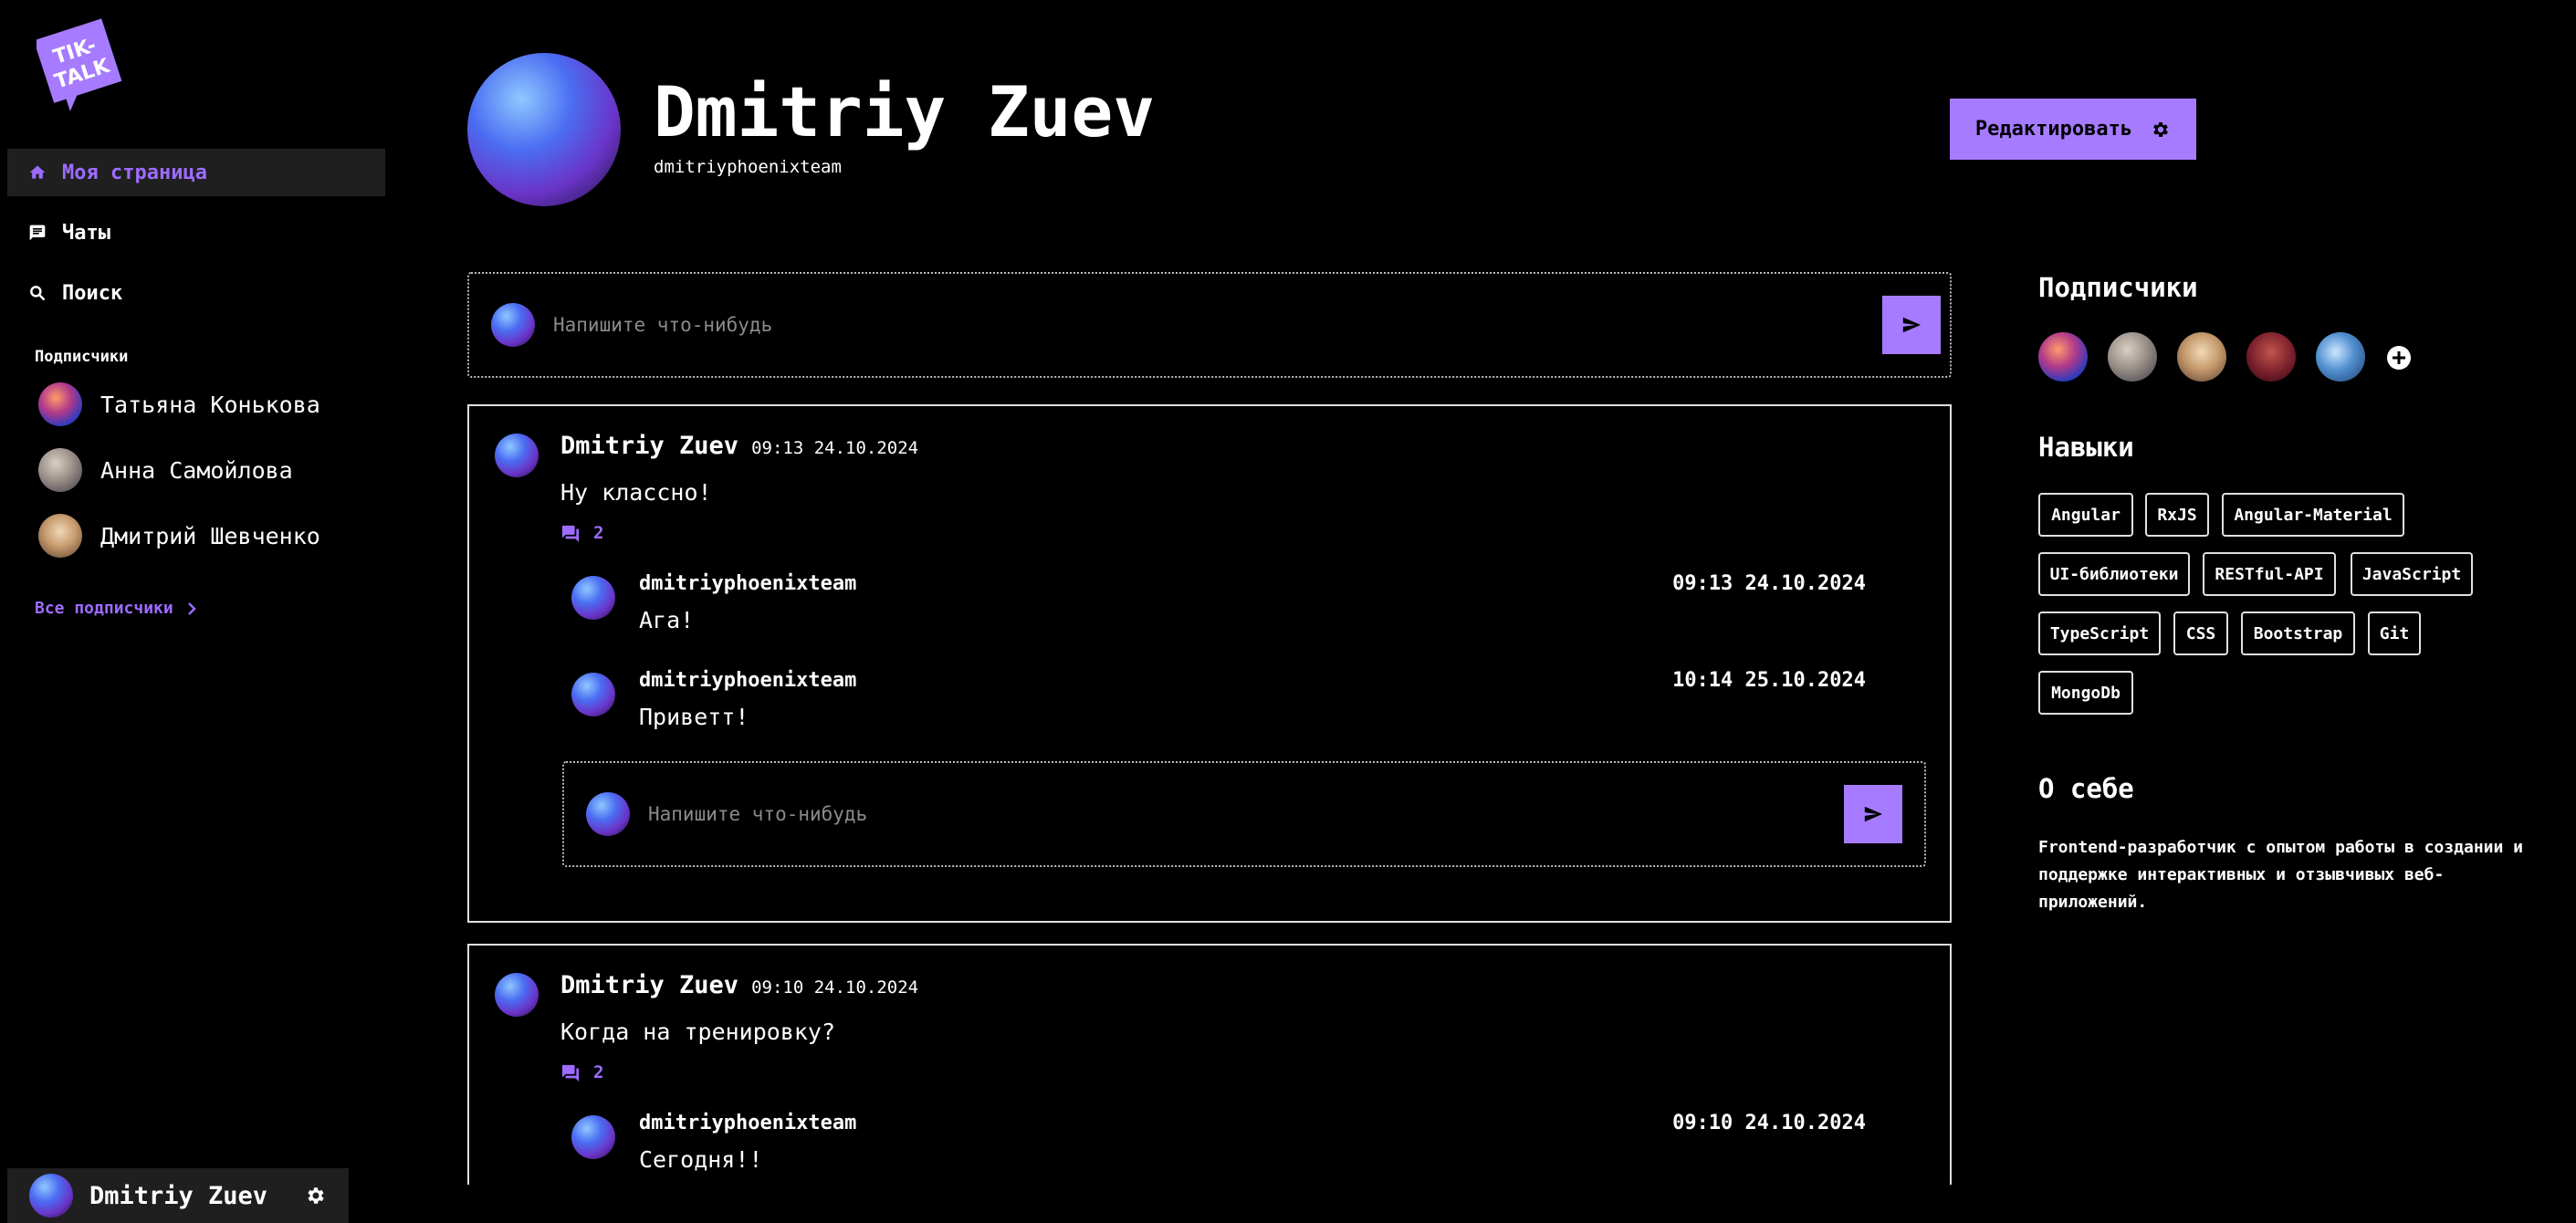 Image resolution: width=2576 pixels, height=1223 pixels. Describe the element at coordinates (905, 111) in the screenshot. I see `profile-name: Dmitriy Zuev` at that location.